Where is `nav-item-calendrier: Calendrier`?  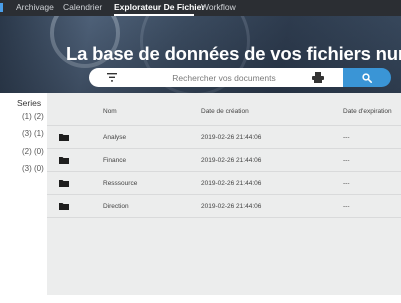
nav-item-calendrier: Calendrier is located at coordinates (82, 8).